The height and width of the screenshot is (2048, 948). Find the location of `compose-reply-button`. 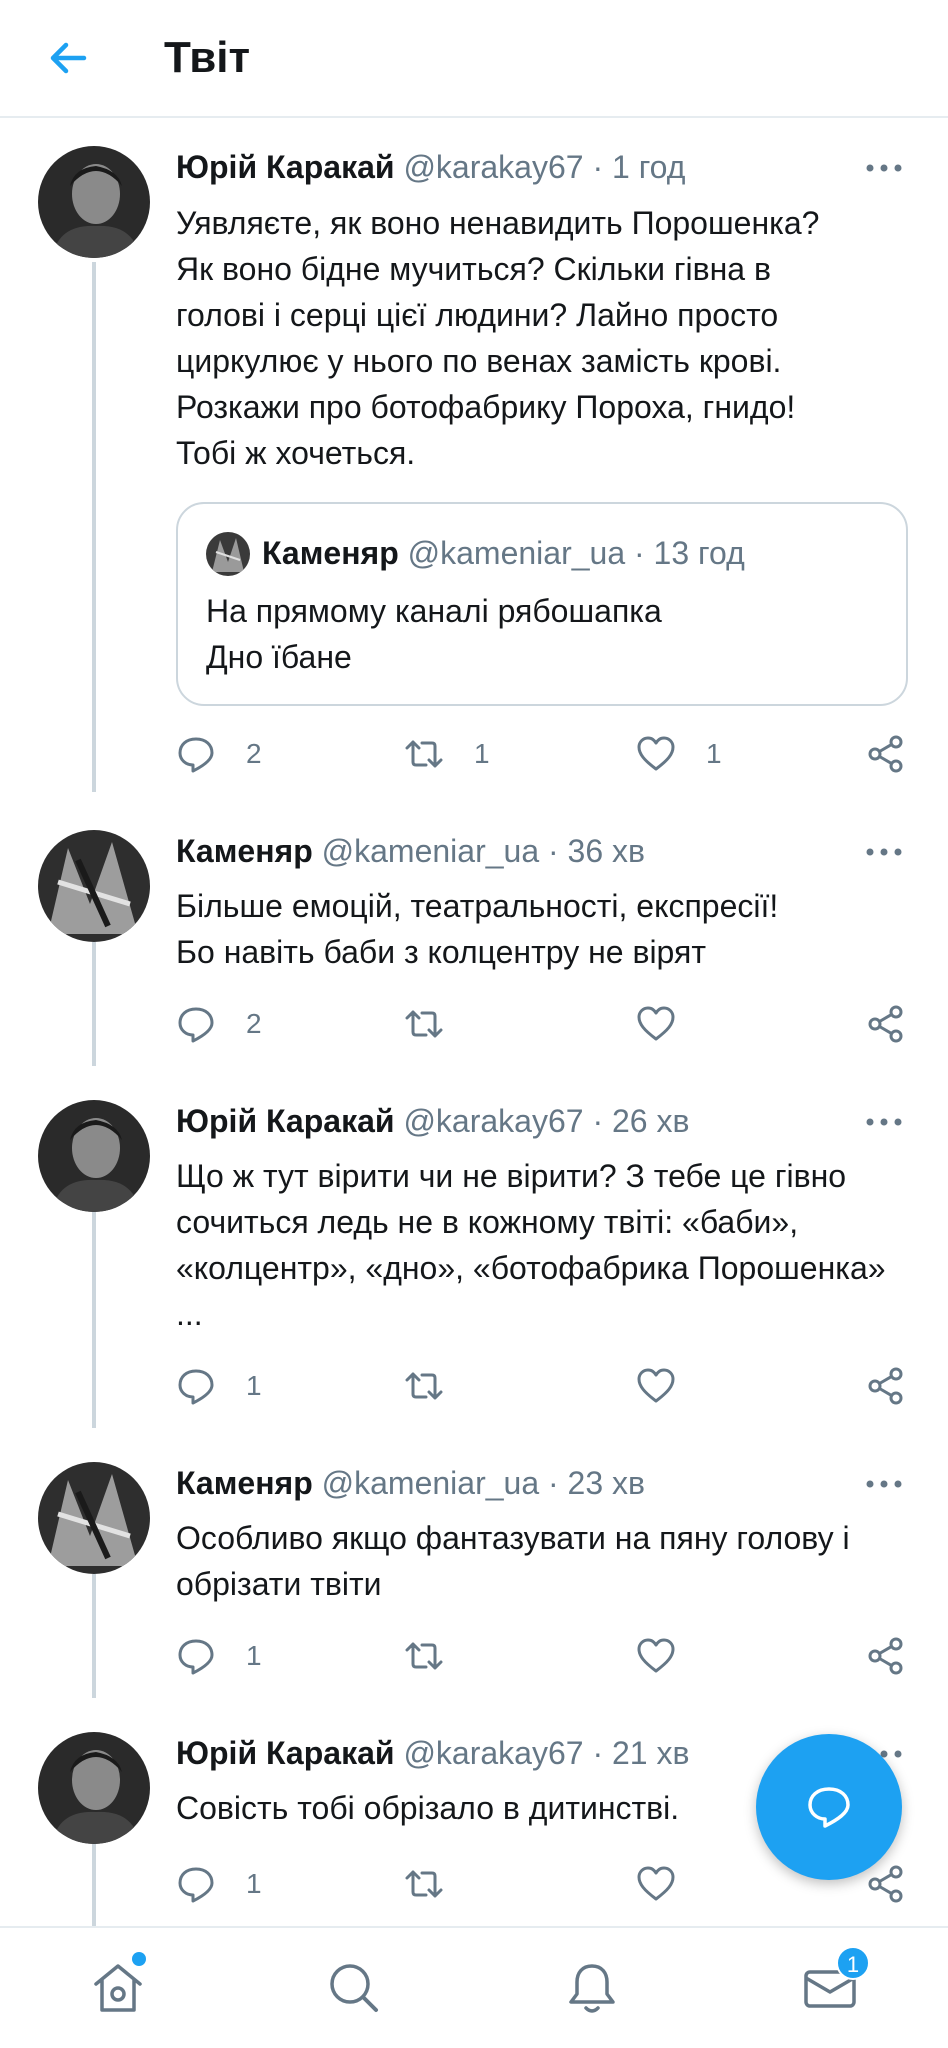

compose-reply-button is located at coordinates (829, 1807).